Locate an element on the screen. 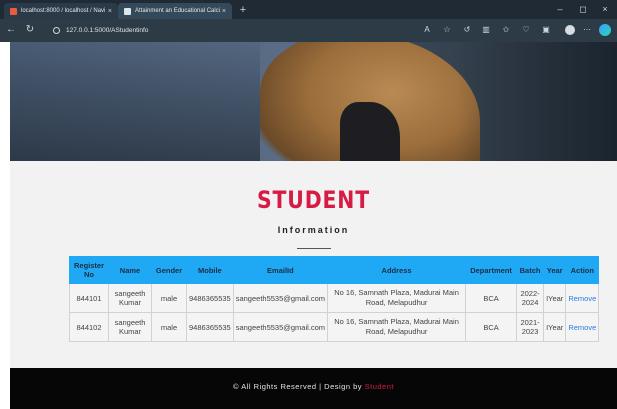  column-header-department: Department is located at coordinates (491, 270).